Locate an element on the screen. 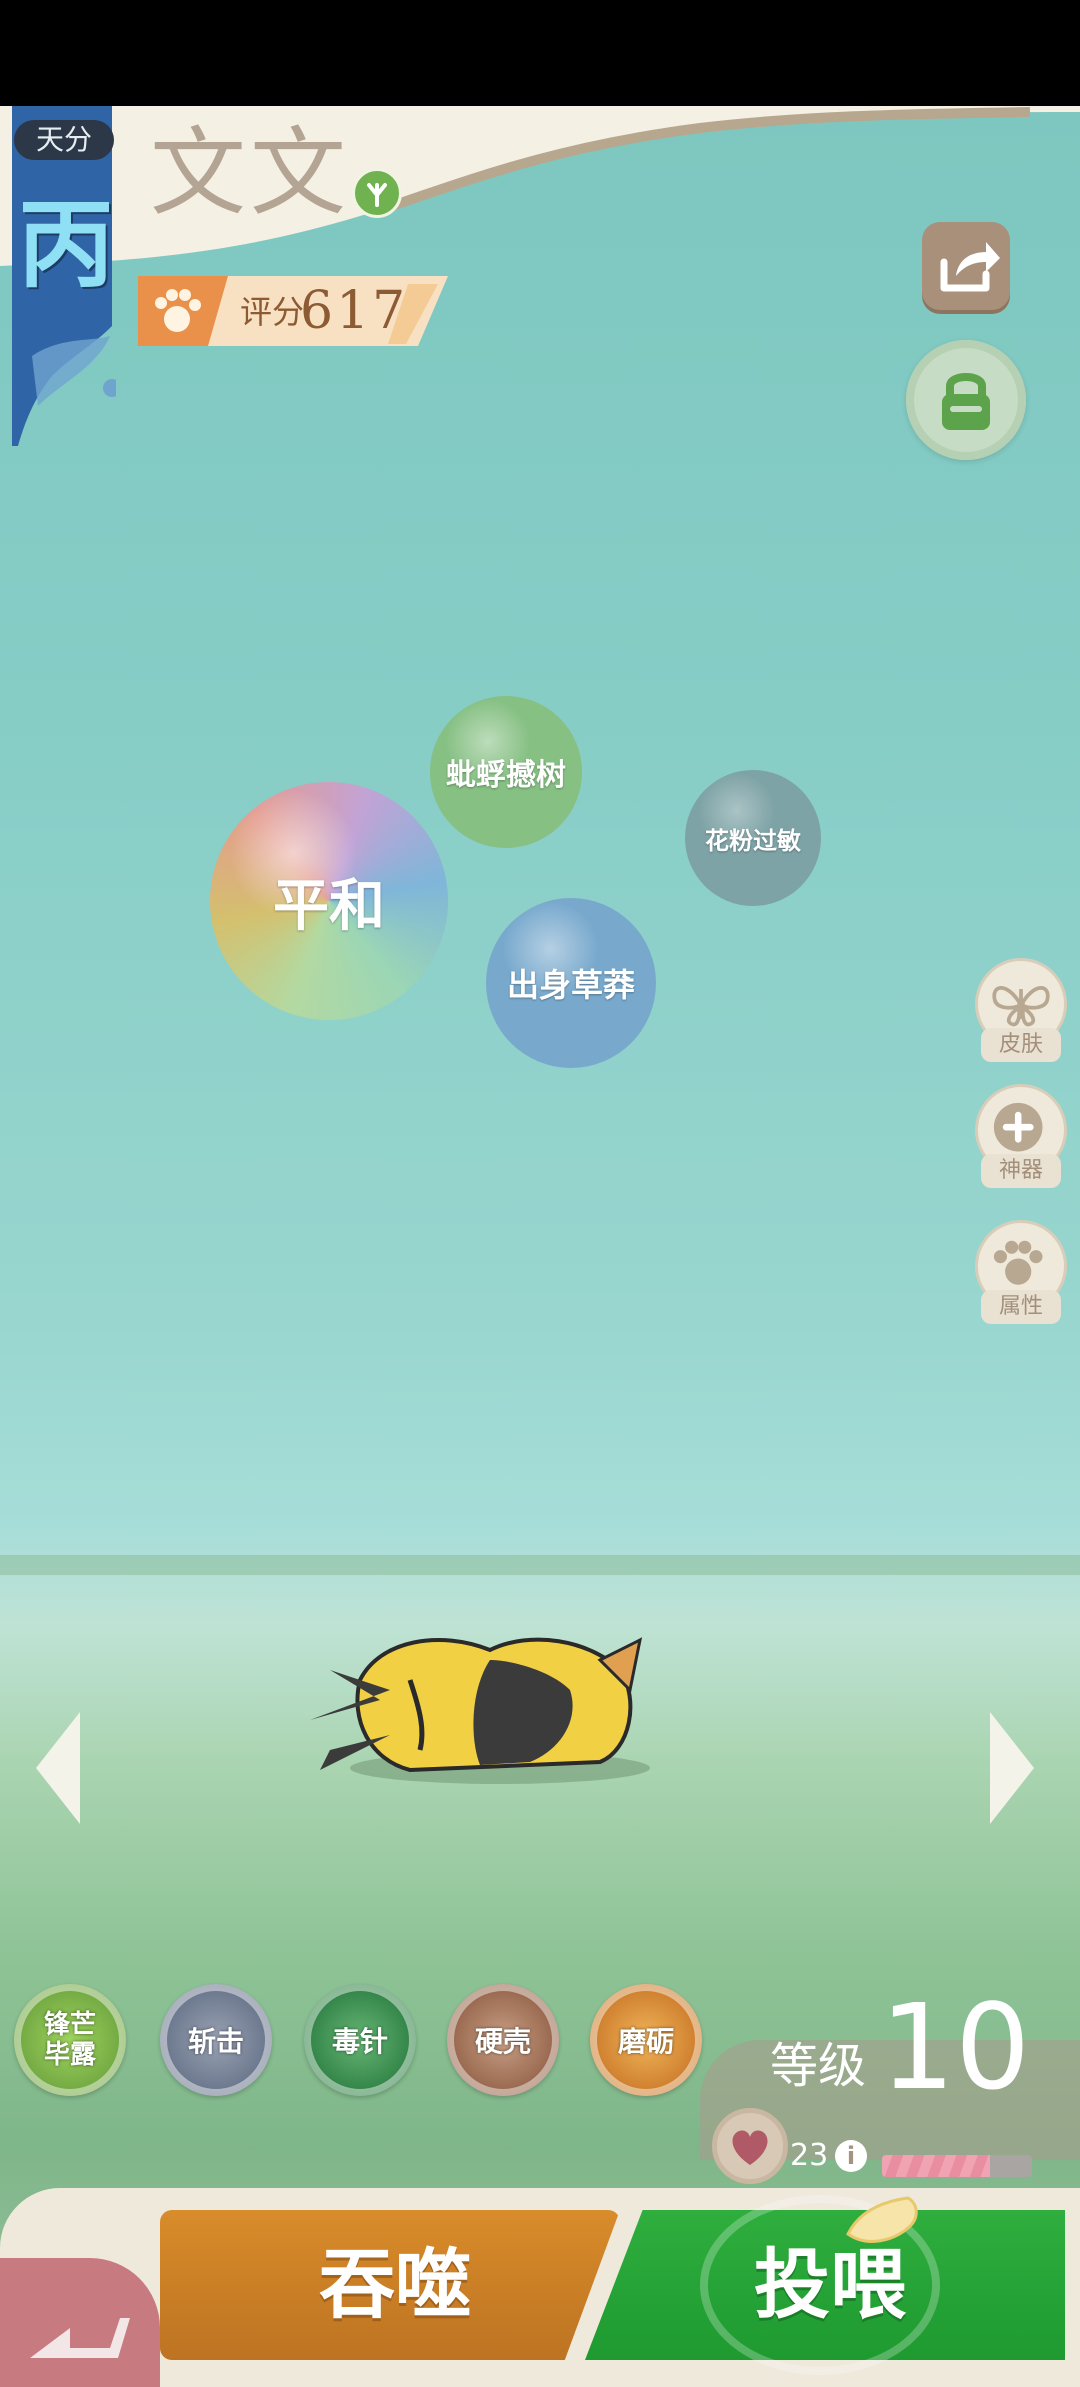 This screenshot has height=2387, width=1080. trait-label: 出身草莽 is located at coordinates (570, 985).